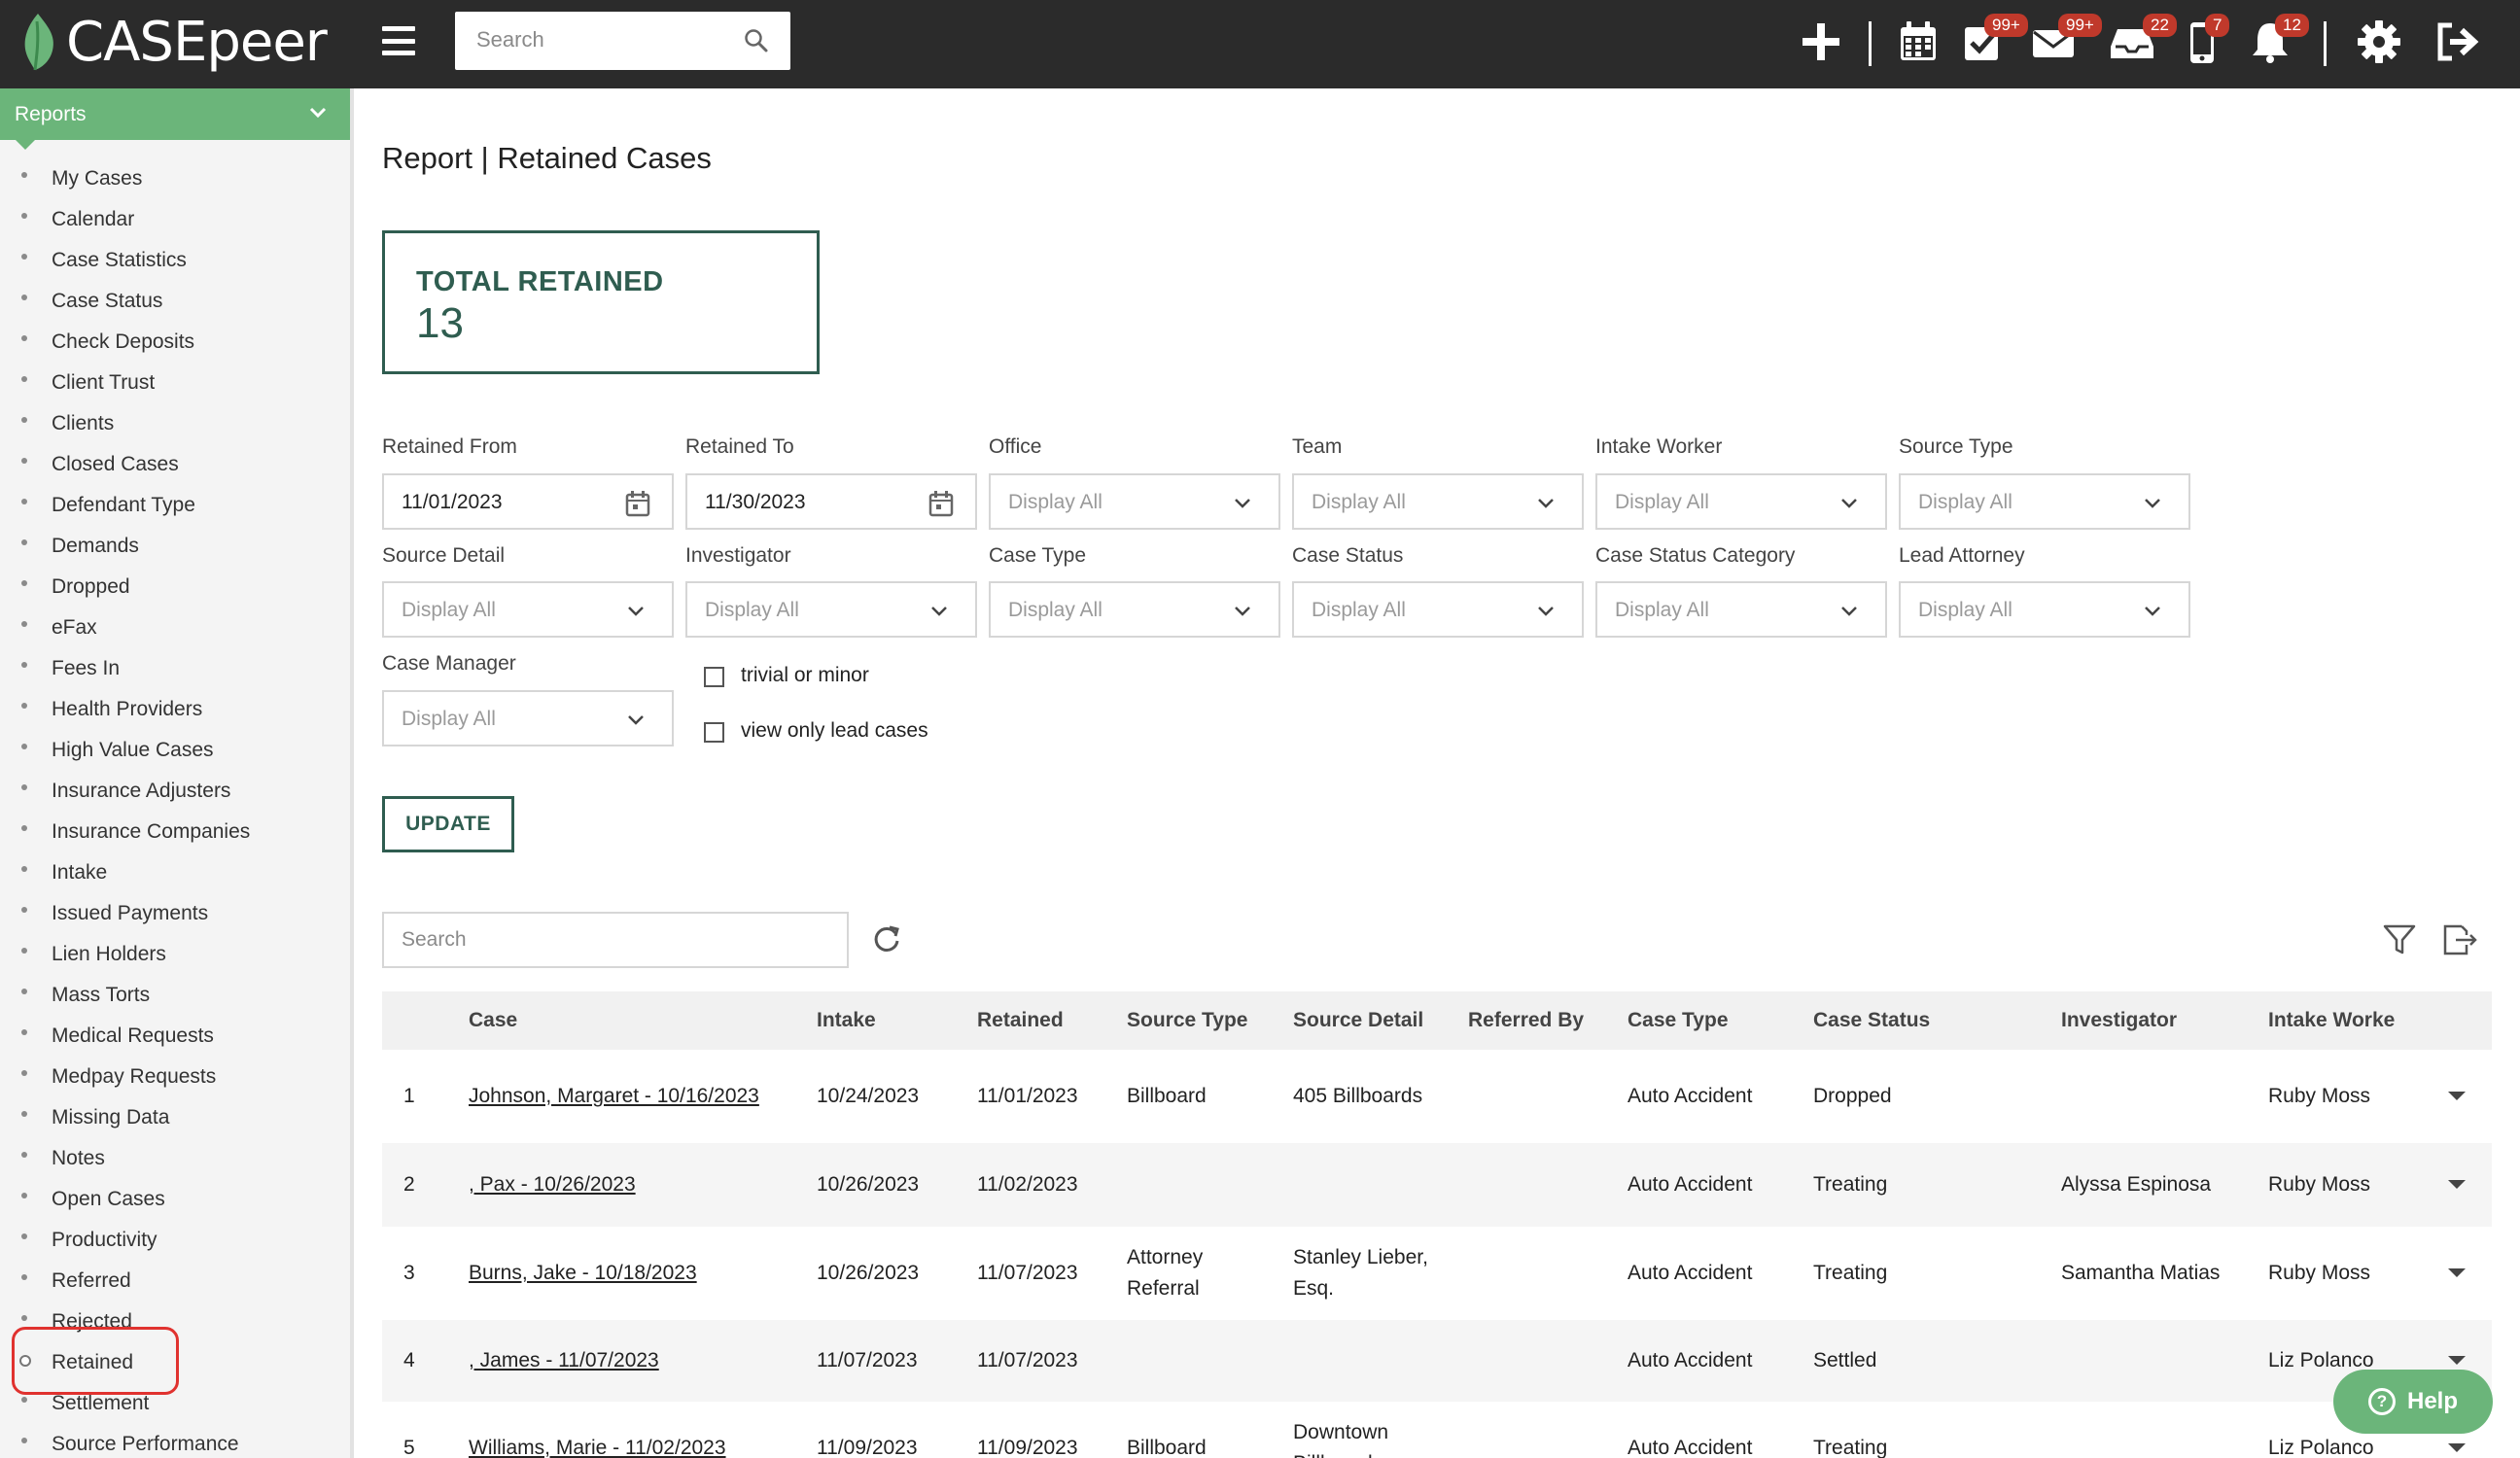 The height and width of the screenshot is (1458, 2520). Describe the element at coordinates (1741, 609) in the screenshot. I see `case-status-category-select: Display All` at that location.